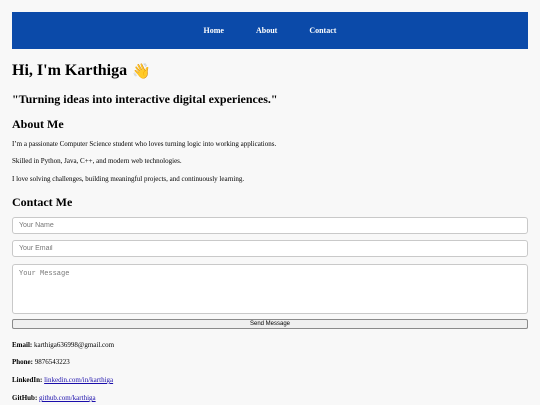 The height and width of the screenshot is (405, 540). I want to click on name-input, so click(270, 225).